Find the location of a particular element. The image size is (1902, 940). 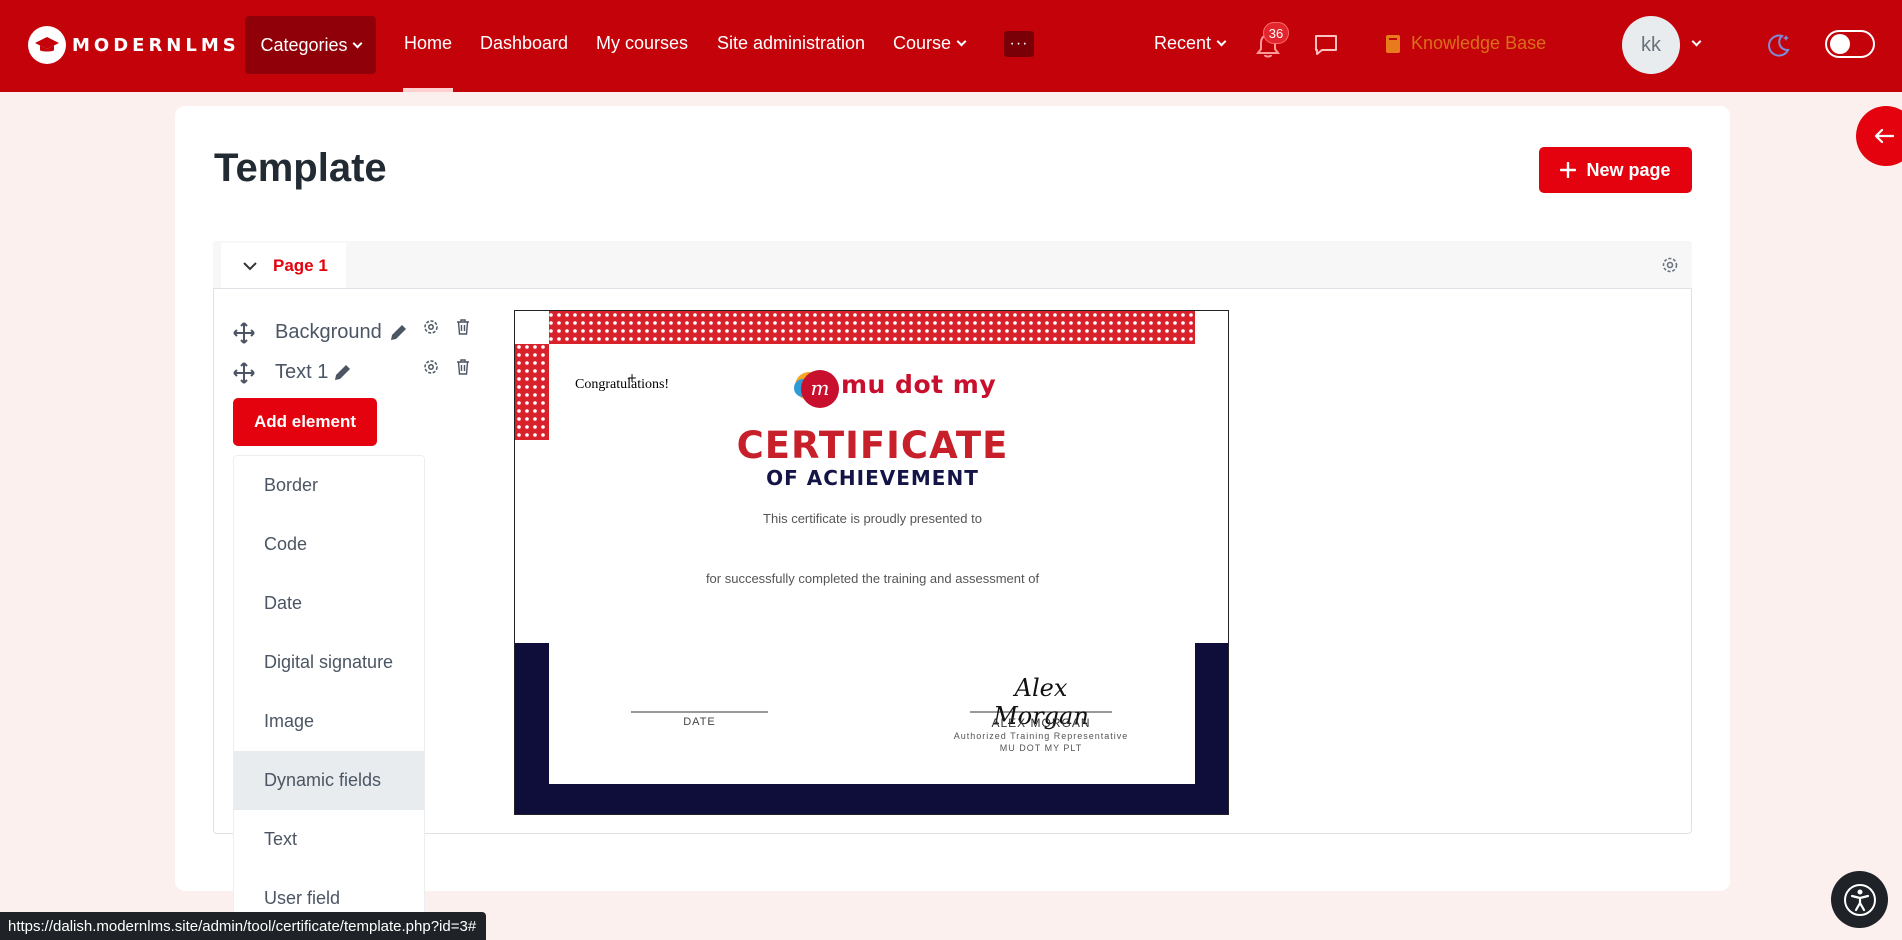

book-icon is located at coordinates (1393, 43).